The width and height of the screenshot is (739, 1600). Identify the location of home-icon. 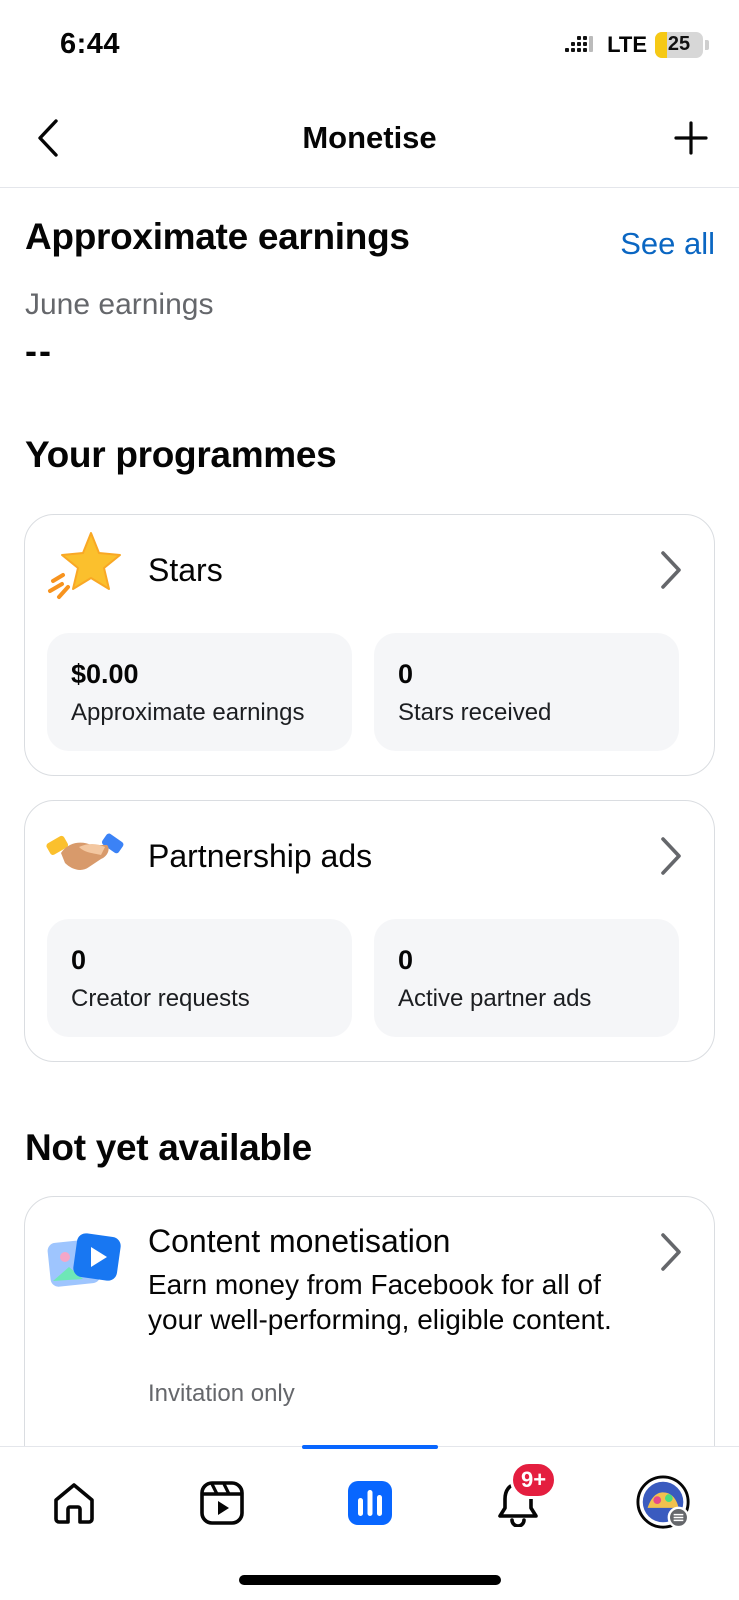
(74, 1503).